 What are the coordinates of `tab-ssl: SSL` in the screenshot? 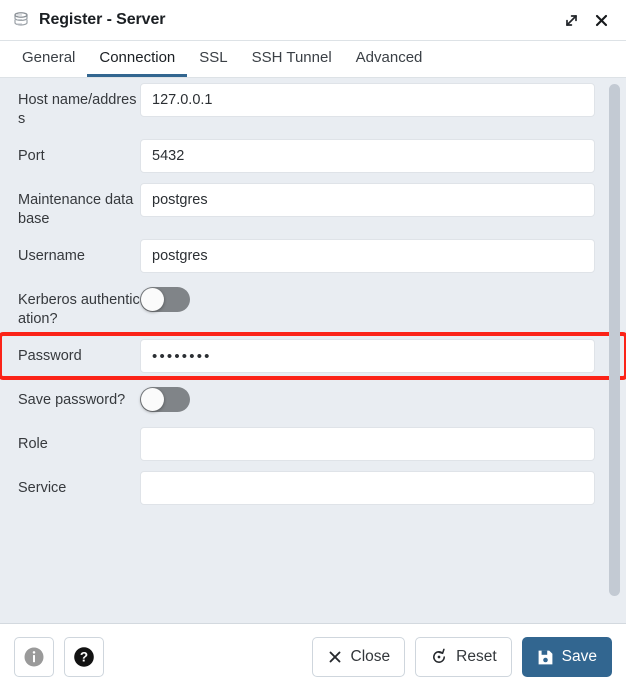 It's located at (213, 59).